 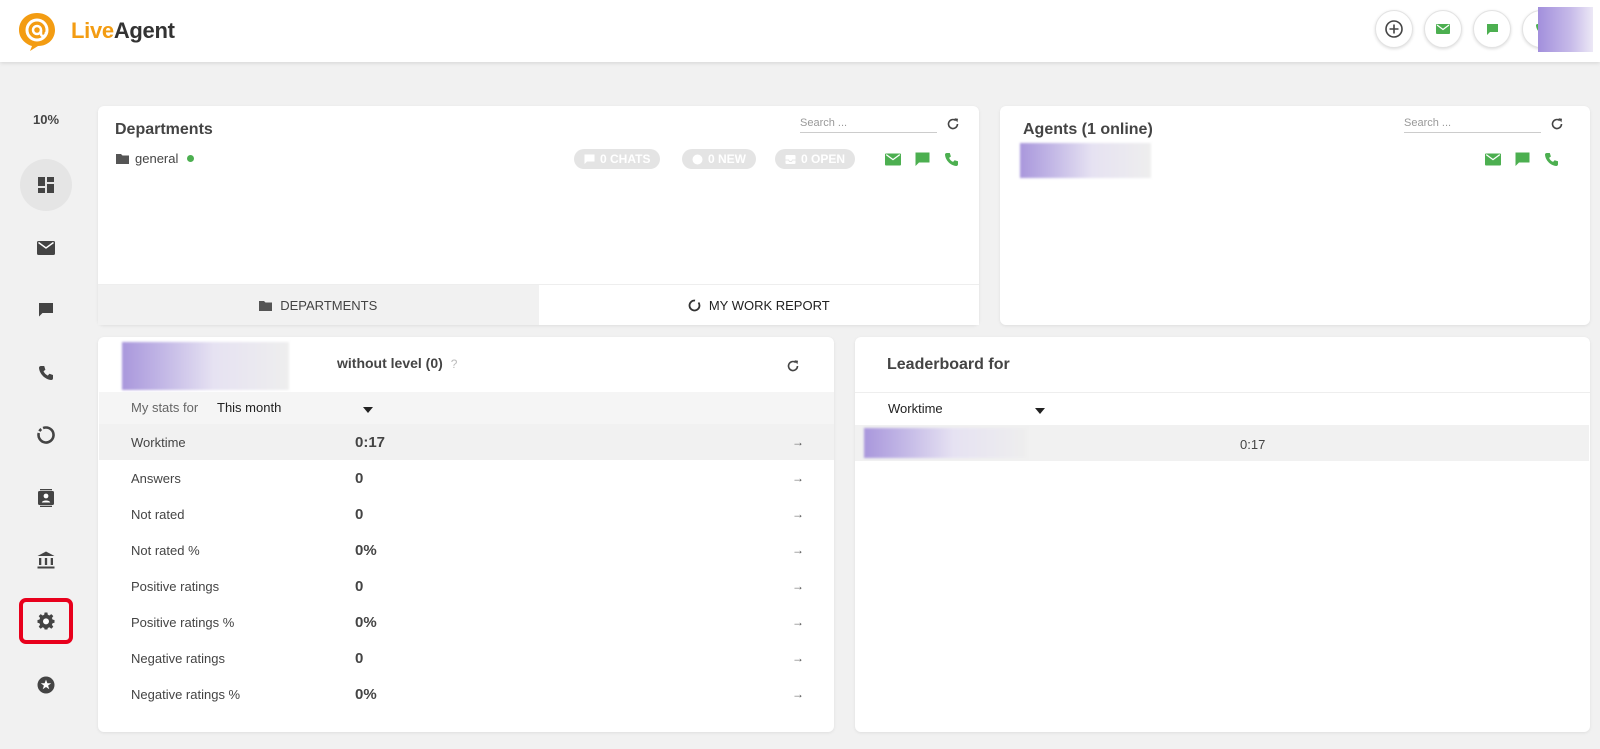 I want to click on departments-tabs: DEPARTMENTS MY WORK REPORT, so click(x=538, y=304).